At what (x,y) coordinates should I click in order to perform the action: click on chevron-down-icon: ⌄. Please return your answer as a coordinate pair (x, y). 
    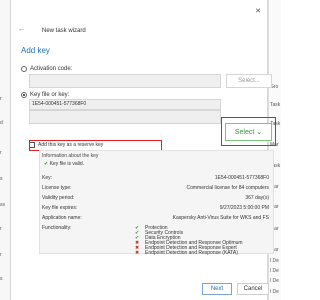
    Looking at the image, I should click on (259, 132).